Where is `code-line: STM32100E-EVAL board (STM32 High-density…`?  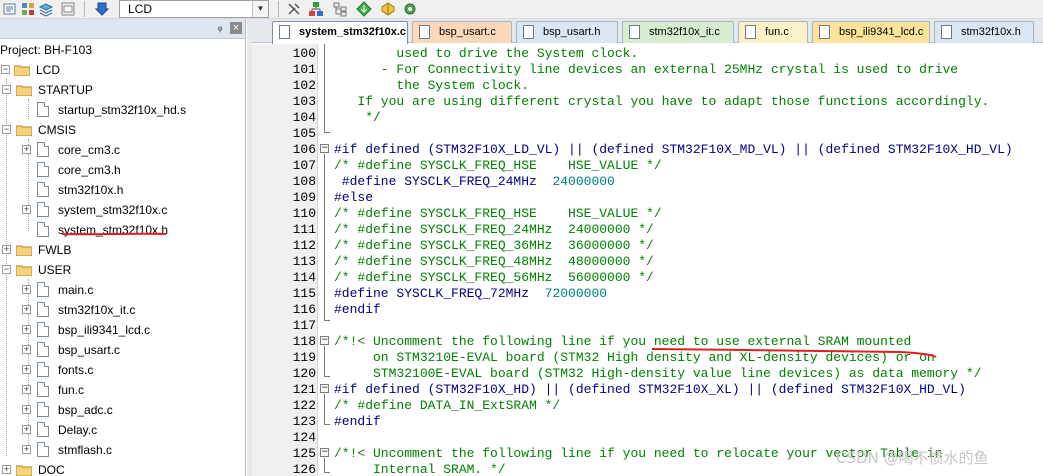 code-line: STM32100E-EVAL board (STM32 High-density… is located at coordinates (658, 374).